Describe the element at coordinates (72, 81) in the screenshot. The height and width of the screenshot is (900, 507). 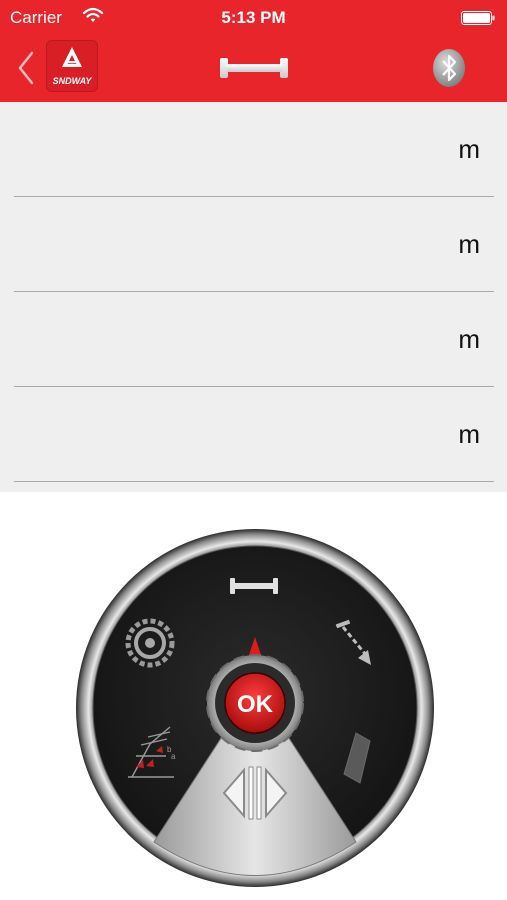
I see `logo-text: SNDWAY` at that location.